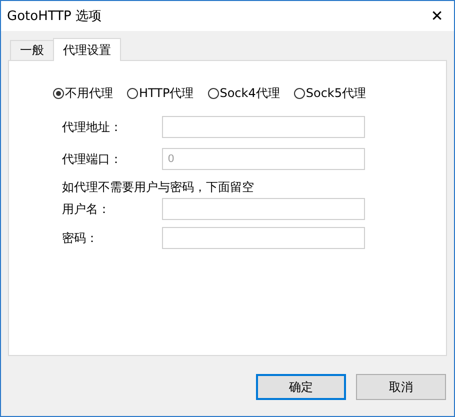 The image size is (455, 417). What do you see at coordinates (92, 159) in the screenshot?
I see `field-label: 代理端口：` at bounding box center [92, 159].